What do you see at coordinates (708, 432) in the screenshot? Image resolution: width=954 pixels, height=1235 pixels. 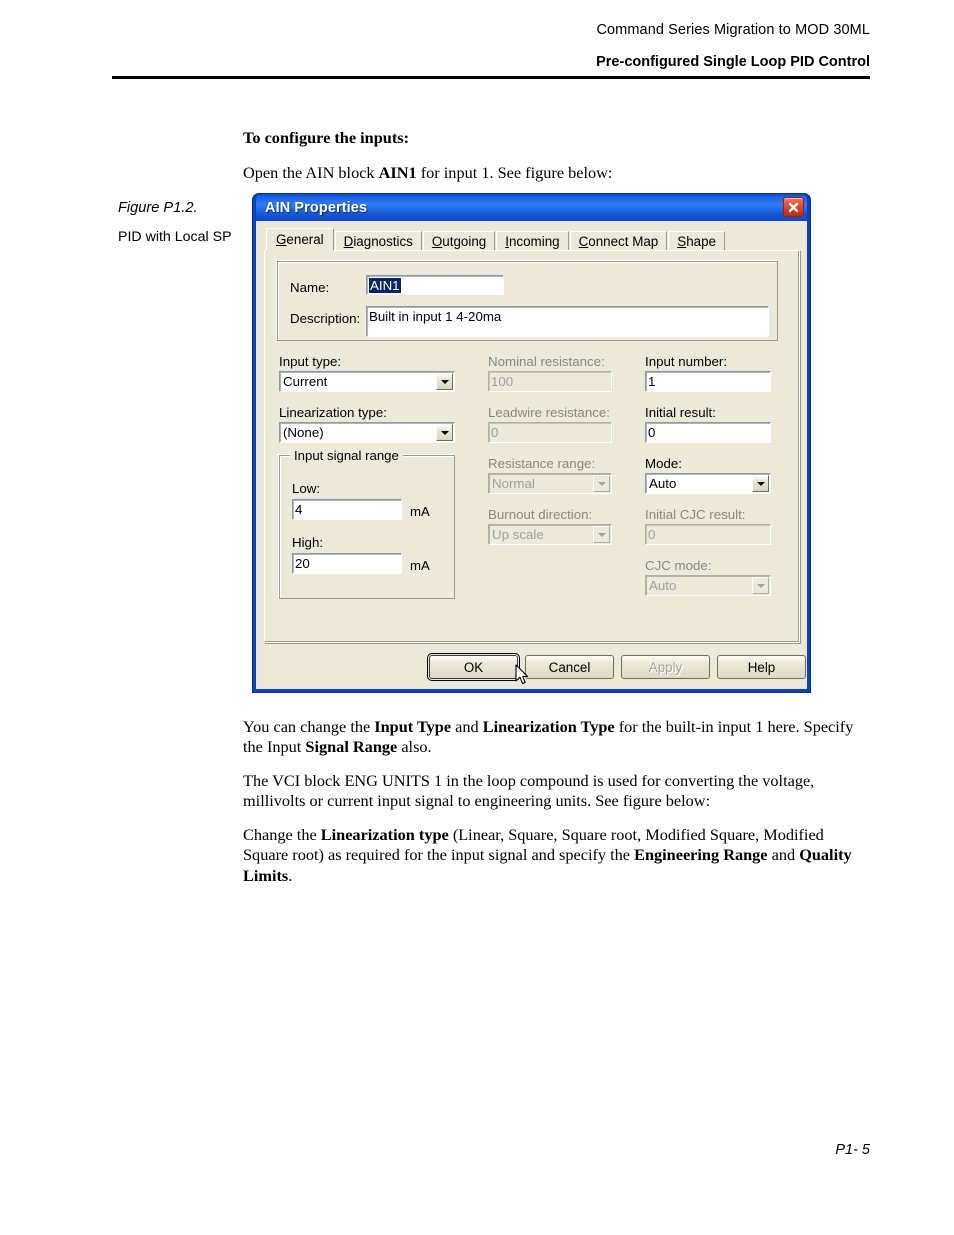 I see `initial-result-input: 0` at bounding box center [708, 432].